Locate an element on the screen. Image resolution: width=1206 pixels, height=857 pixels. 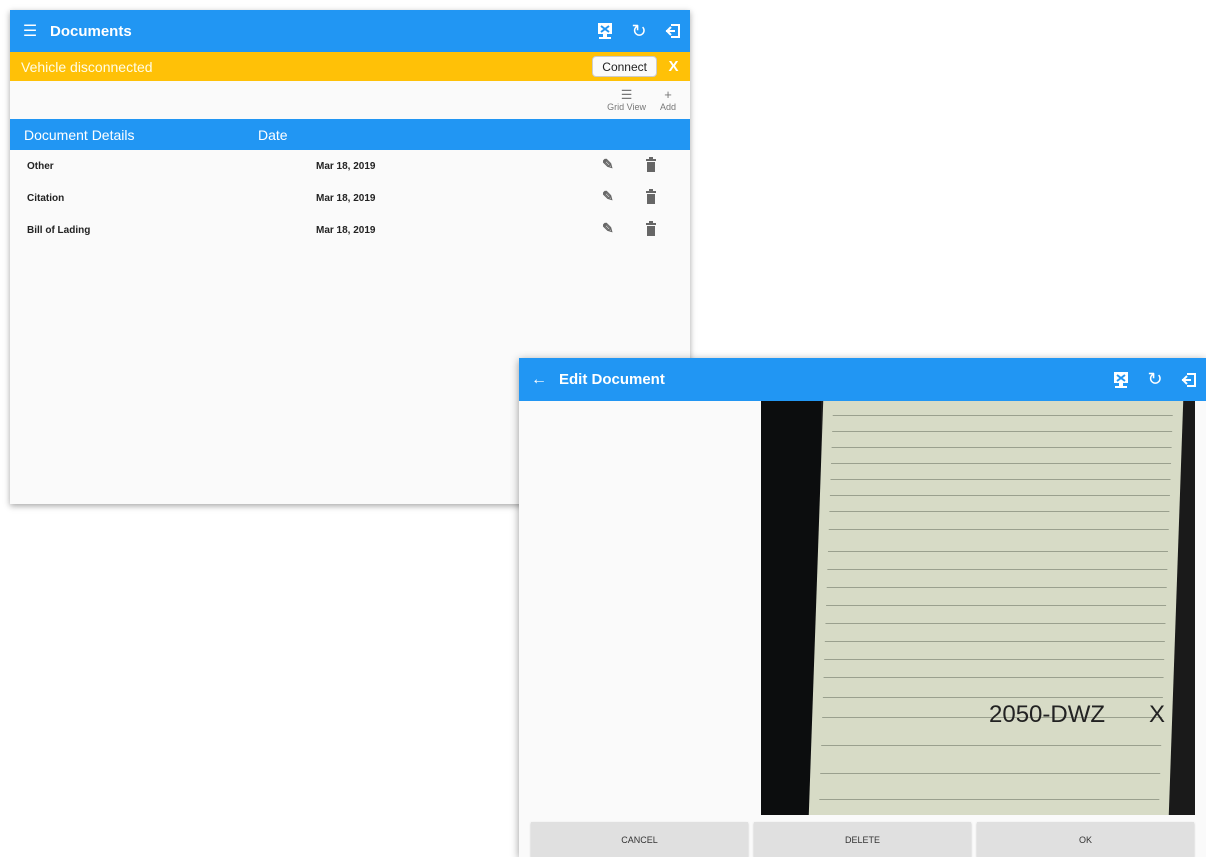
banner-close-button: X is located at coordinates (673, 66).